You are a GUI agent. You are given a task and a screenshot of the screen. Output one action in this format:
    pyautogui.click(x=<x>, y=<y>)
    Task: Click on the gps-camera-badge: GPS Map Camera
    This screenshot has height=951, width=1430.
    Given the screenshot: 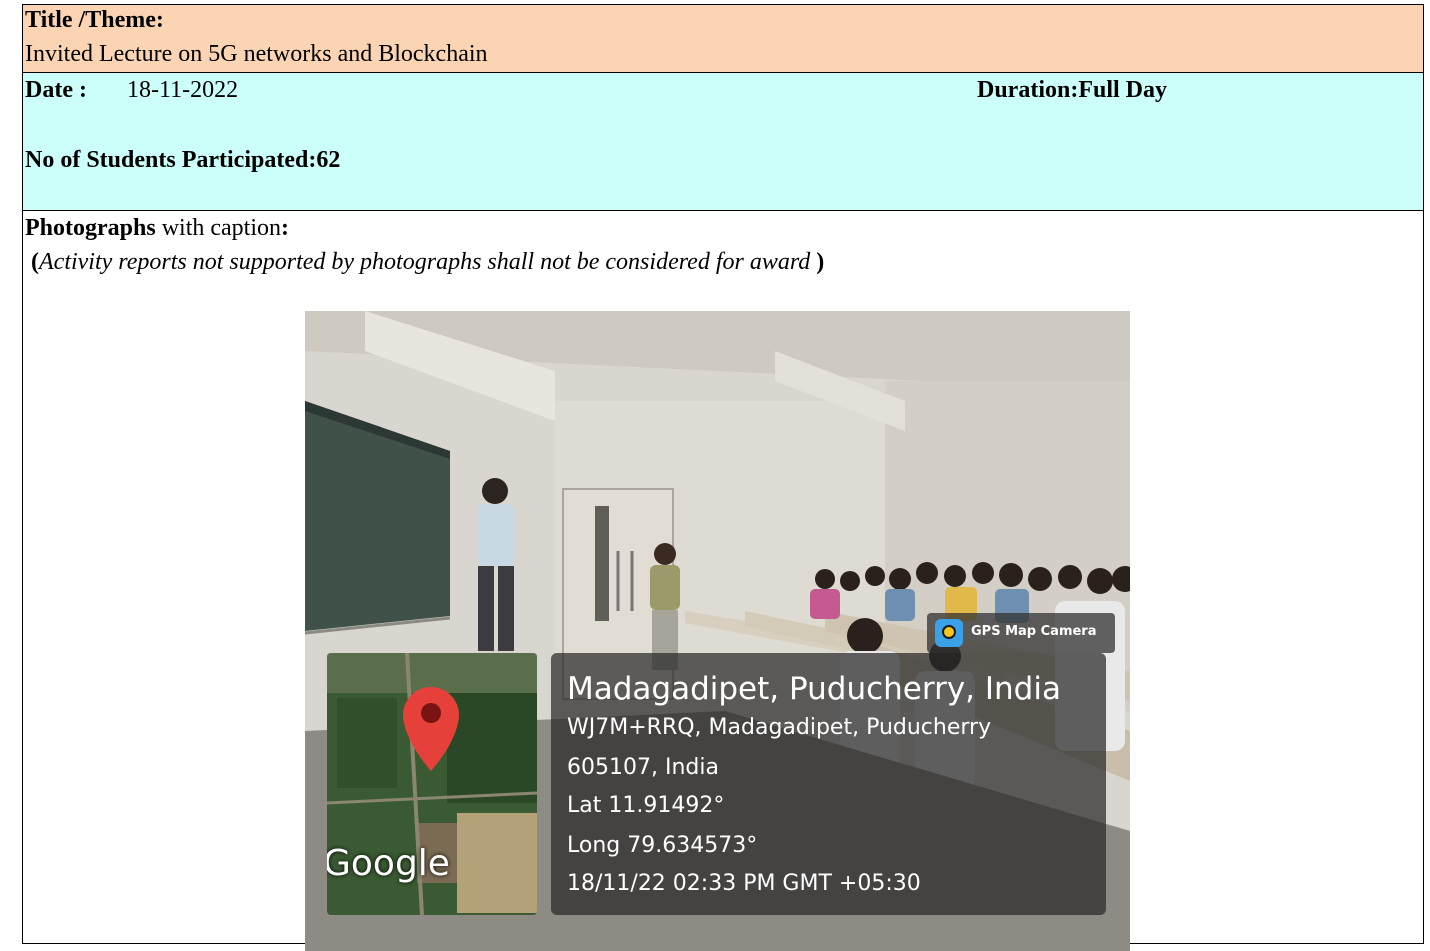 What is the action you would take?
    pyautogui.click(x=1021, y=633)
    